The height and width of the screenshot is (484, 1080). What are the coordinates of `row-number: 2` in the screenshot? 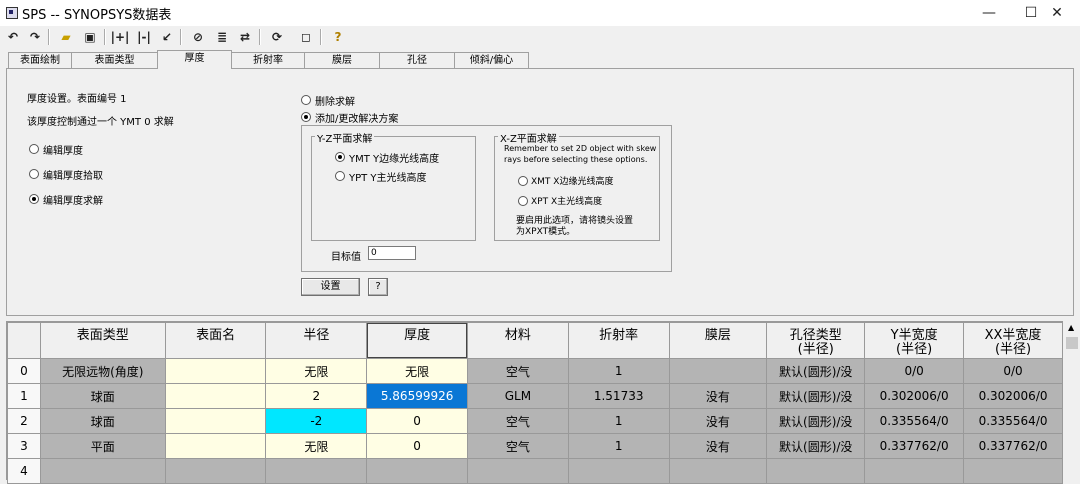 It's located at (24, 421).